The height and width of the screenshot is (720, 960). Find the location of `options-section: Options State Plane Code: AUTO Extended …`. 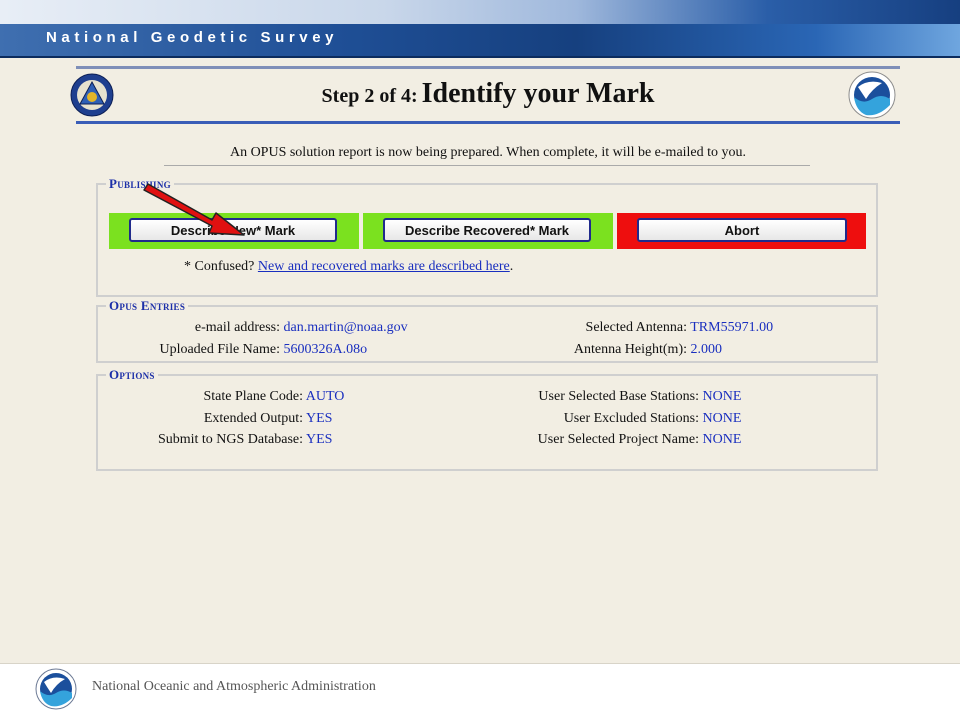

options-section: Options State Plane Code: AUTO Extended … is located at coordinates (487, 419).